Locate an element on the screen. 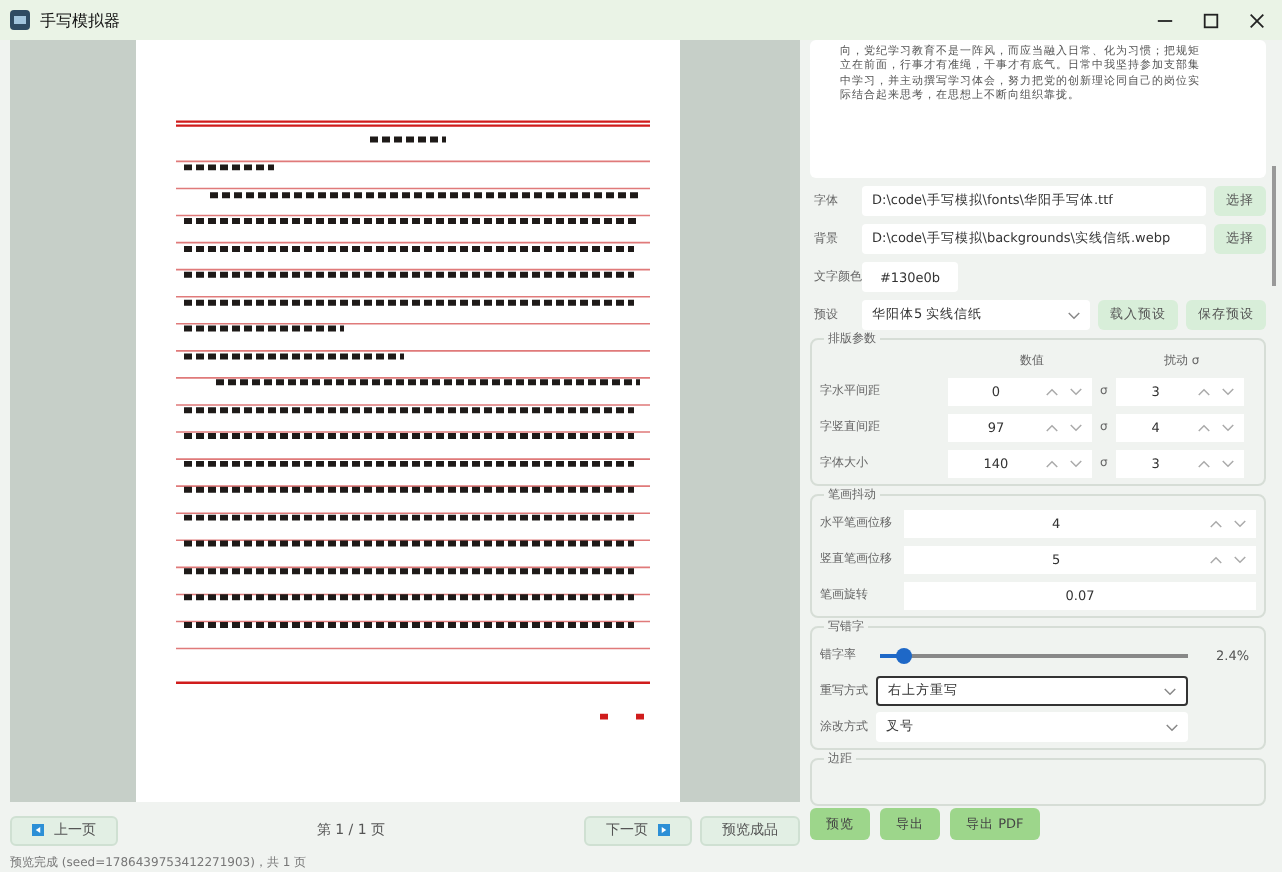 The height and width of the screenshot is (872, 1282). scrollbar-thumb is located at coordinates (1274, 226).